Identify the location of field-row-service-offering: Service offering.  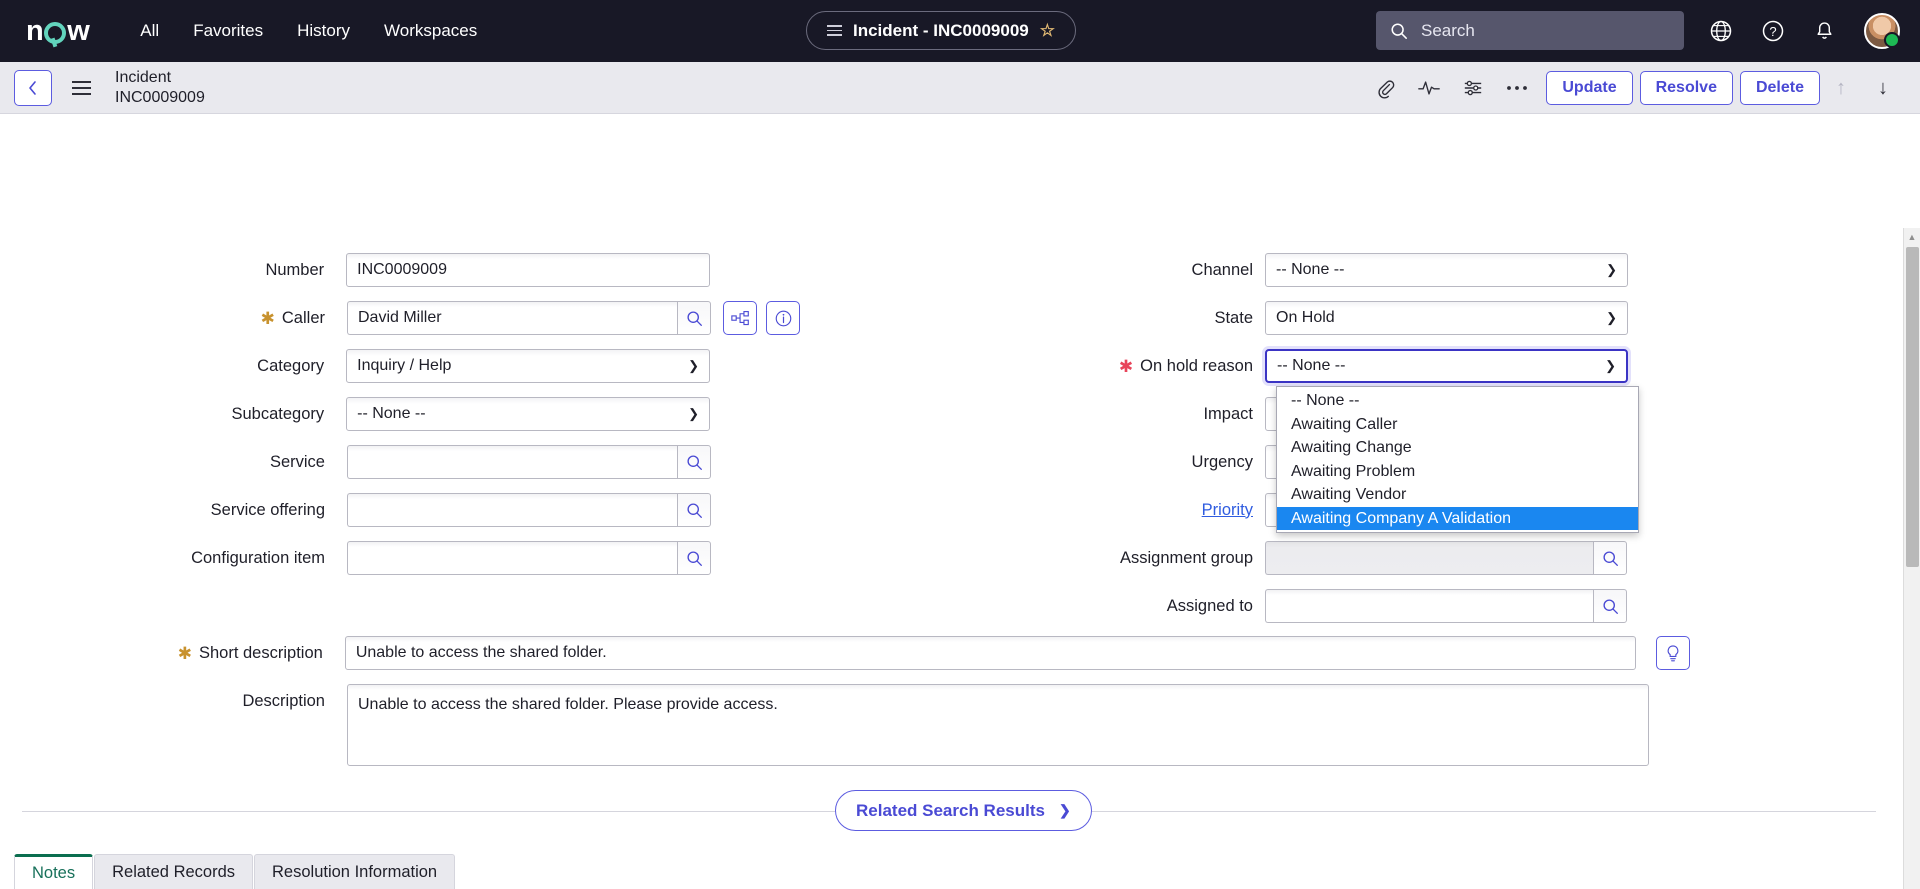
(410, 510).